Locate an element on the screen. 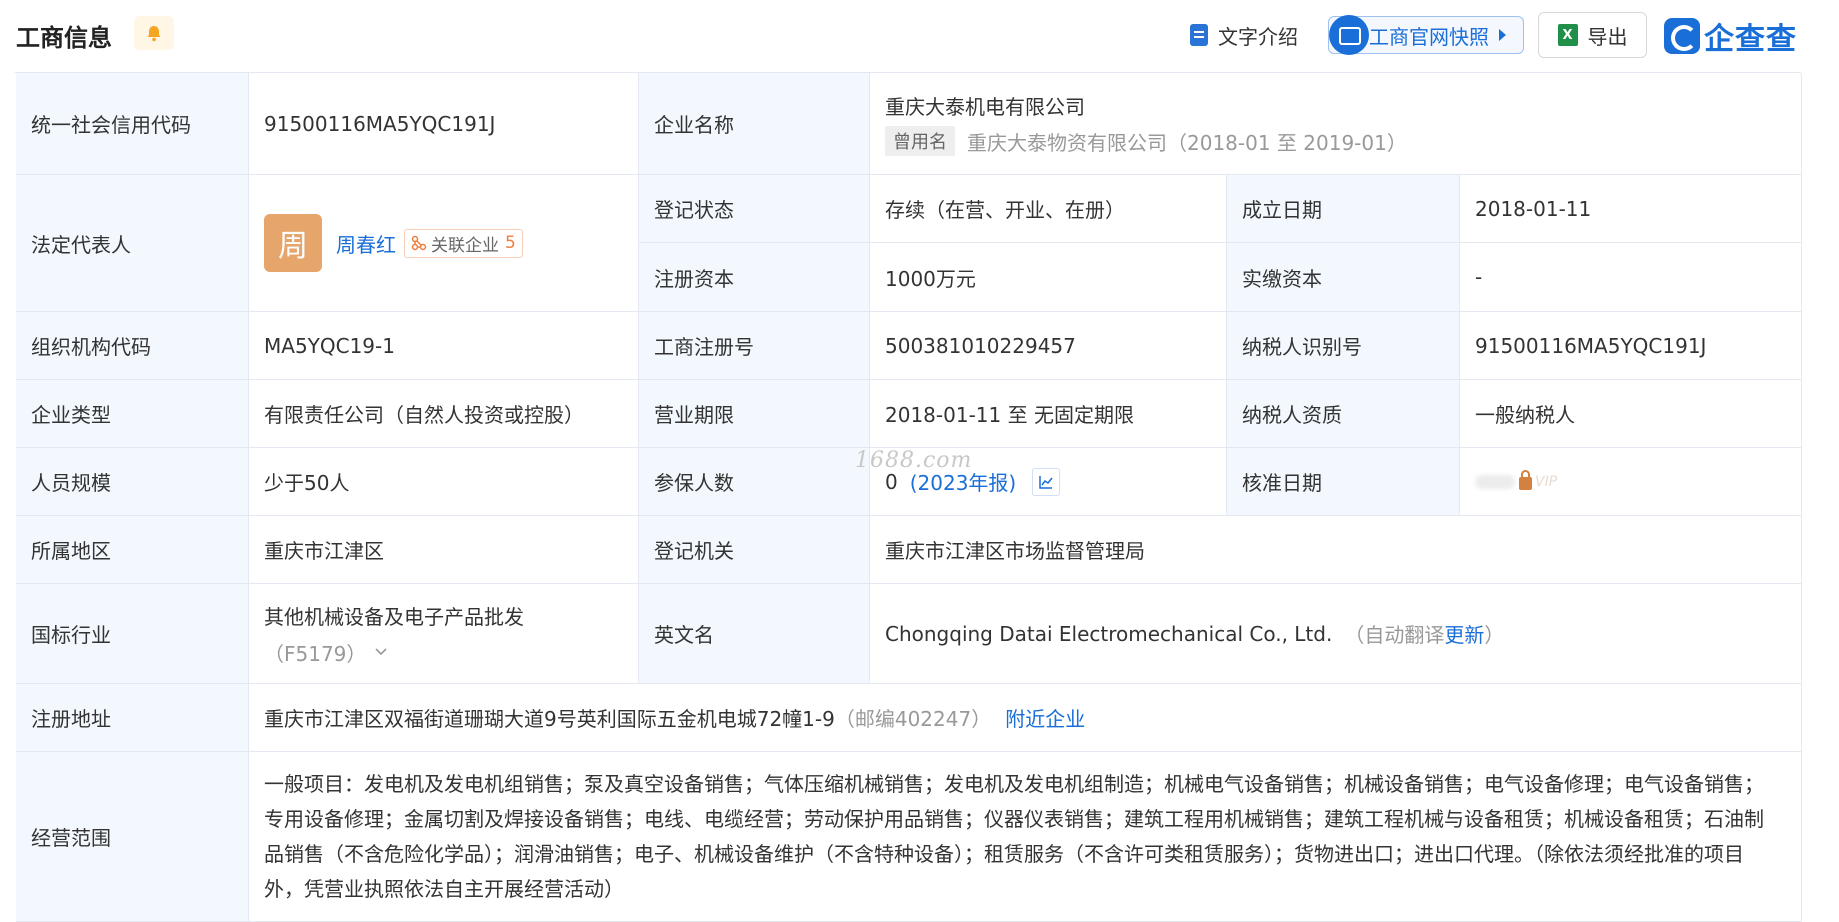 The width and height of the screenshot is (1839, 922). legal-rep-label: 法定代表人 is located at coordinates (81, 244).